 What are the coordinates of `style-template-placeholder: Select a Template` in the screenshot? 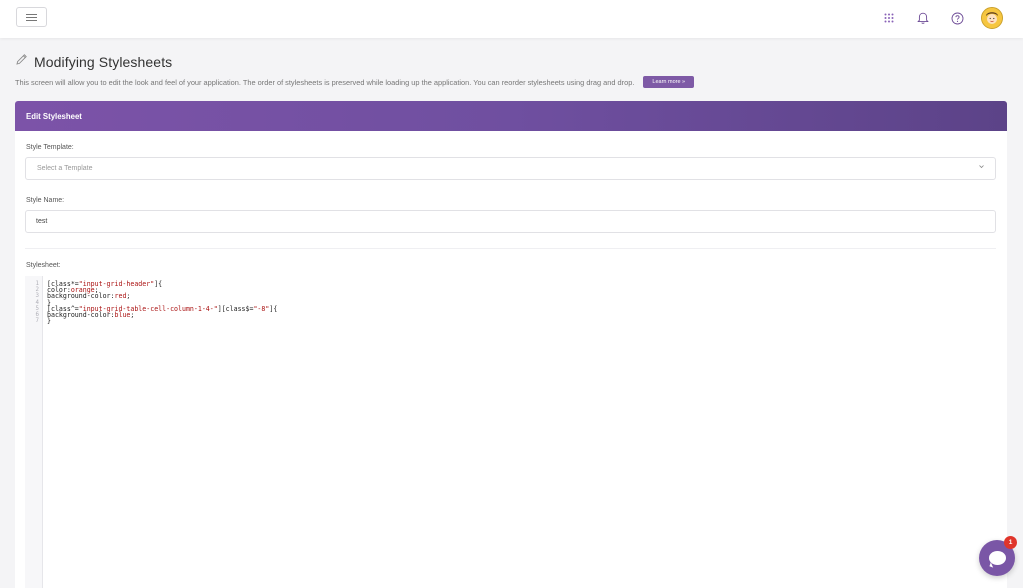 It's located at (65, 168).